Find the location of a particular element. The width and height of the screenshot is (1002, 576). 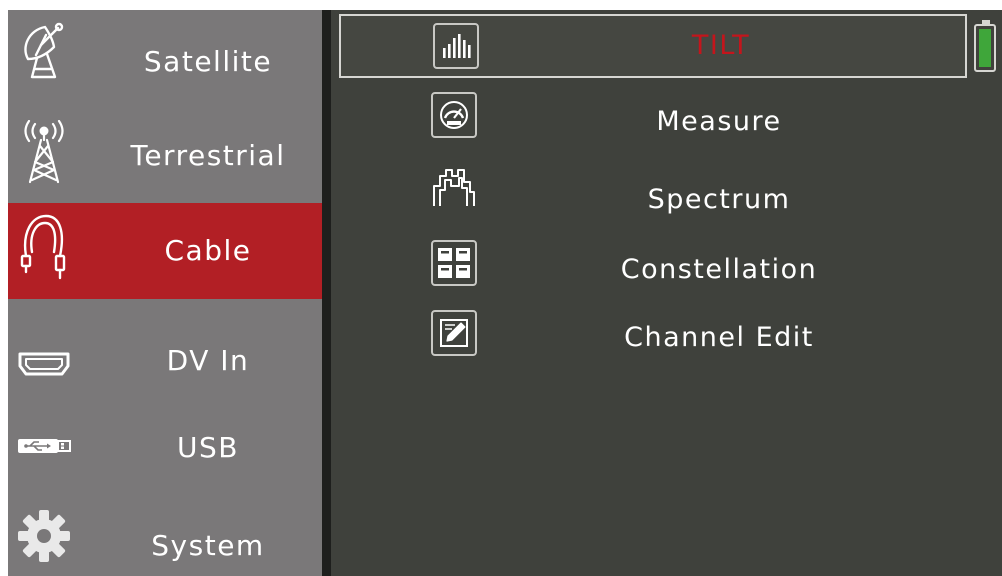

menu-item-tilt: TILT is located at coordinates (653, 46).